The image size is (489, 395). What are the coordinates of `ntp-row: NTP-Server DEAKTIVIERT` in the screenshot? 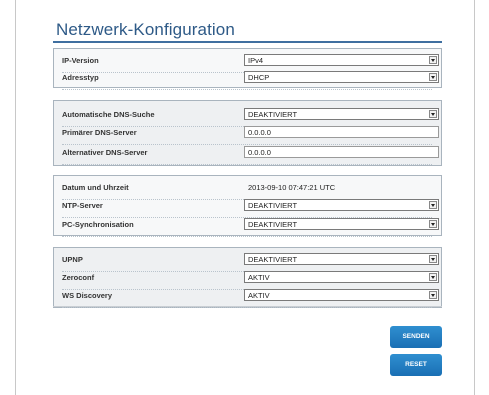 It's located at (250, 208).